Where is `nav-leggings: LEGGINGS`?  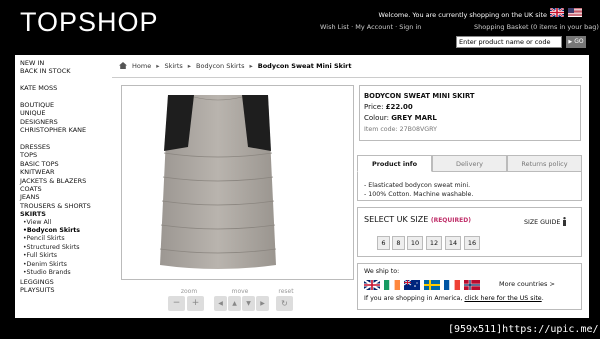 nav-leggings: LEGGINGS is located at coordinates (69, 282).